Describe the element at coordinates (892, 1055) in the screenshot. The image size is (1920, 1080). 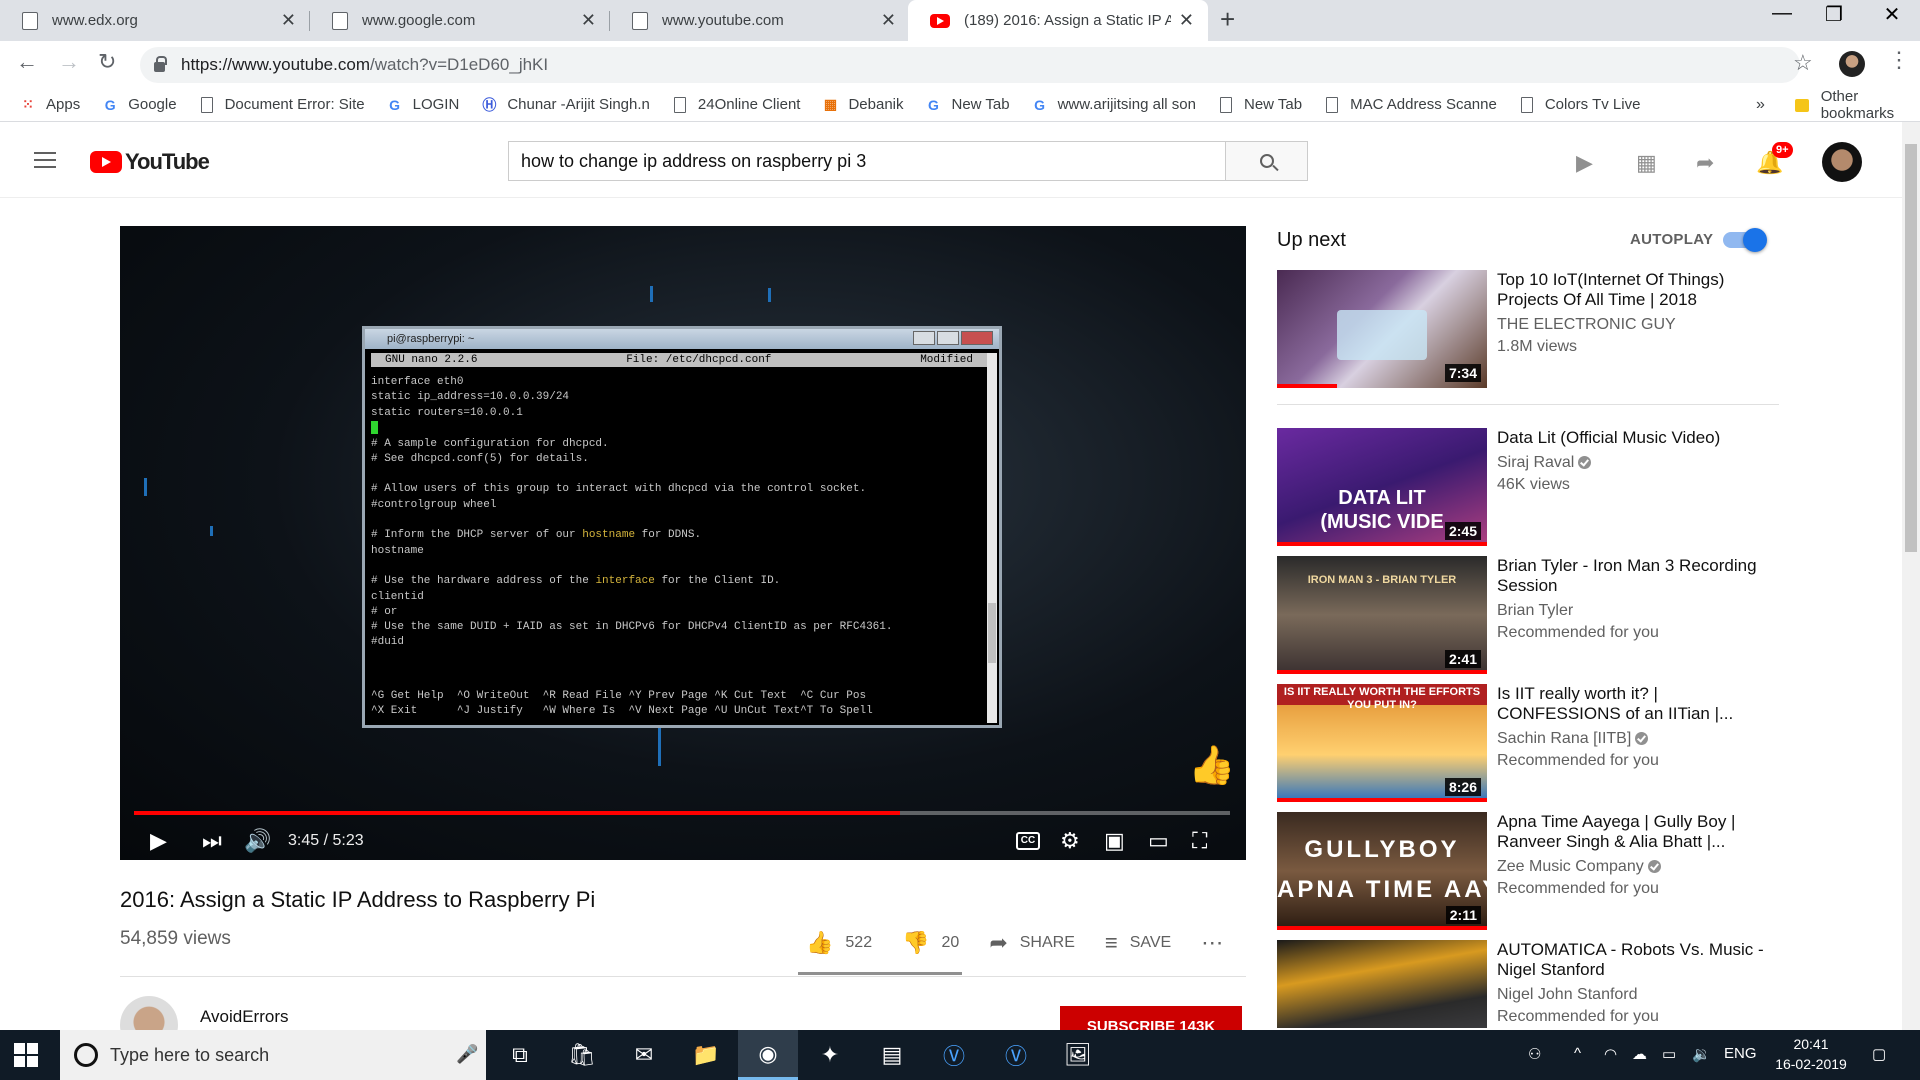
I see `app-icon: ▤` at that location.